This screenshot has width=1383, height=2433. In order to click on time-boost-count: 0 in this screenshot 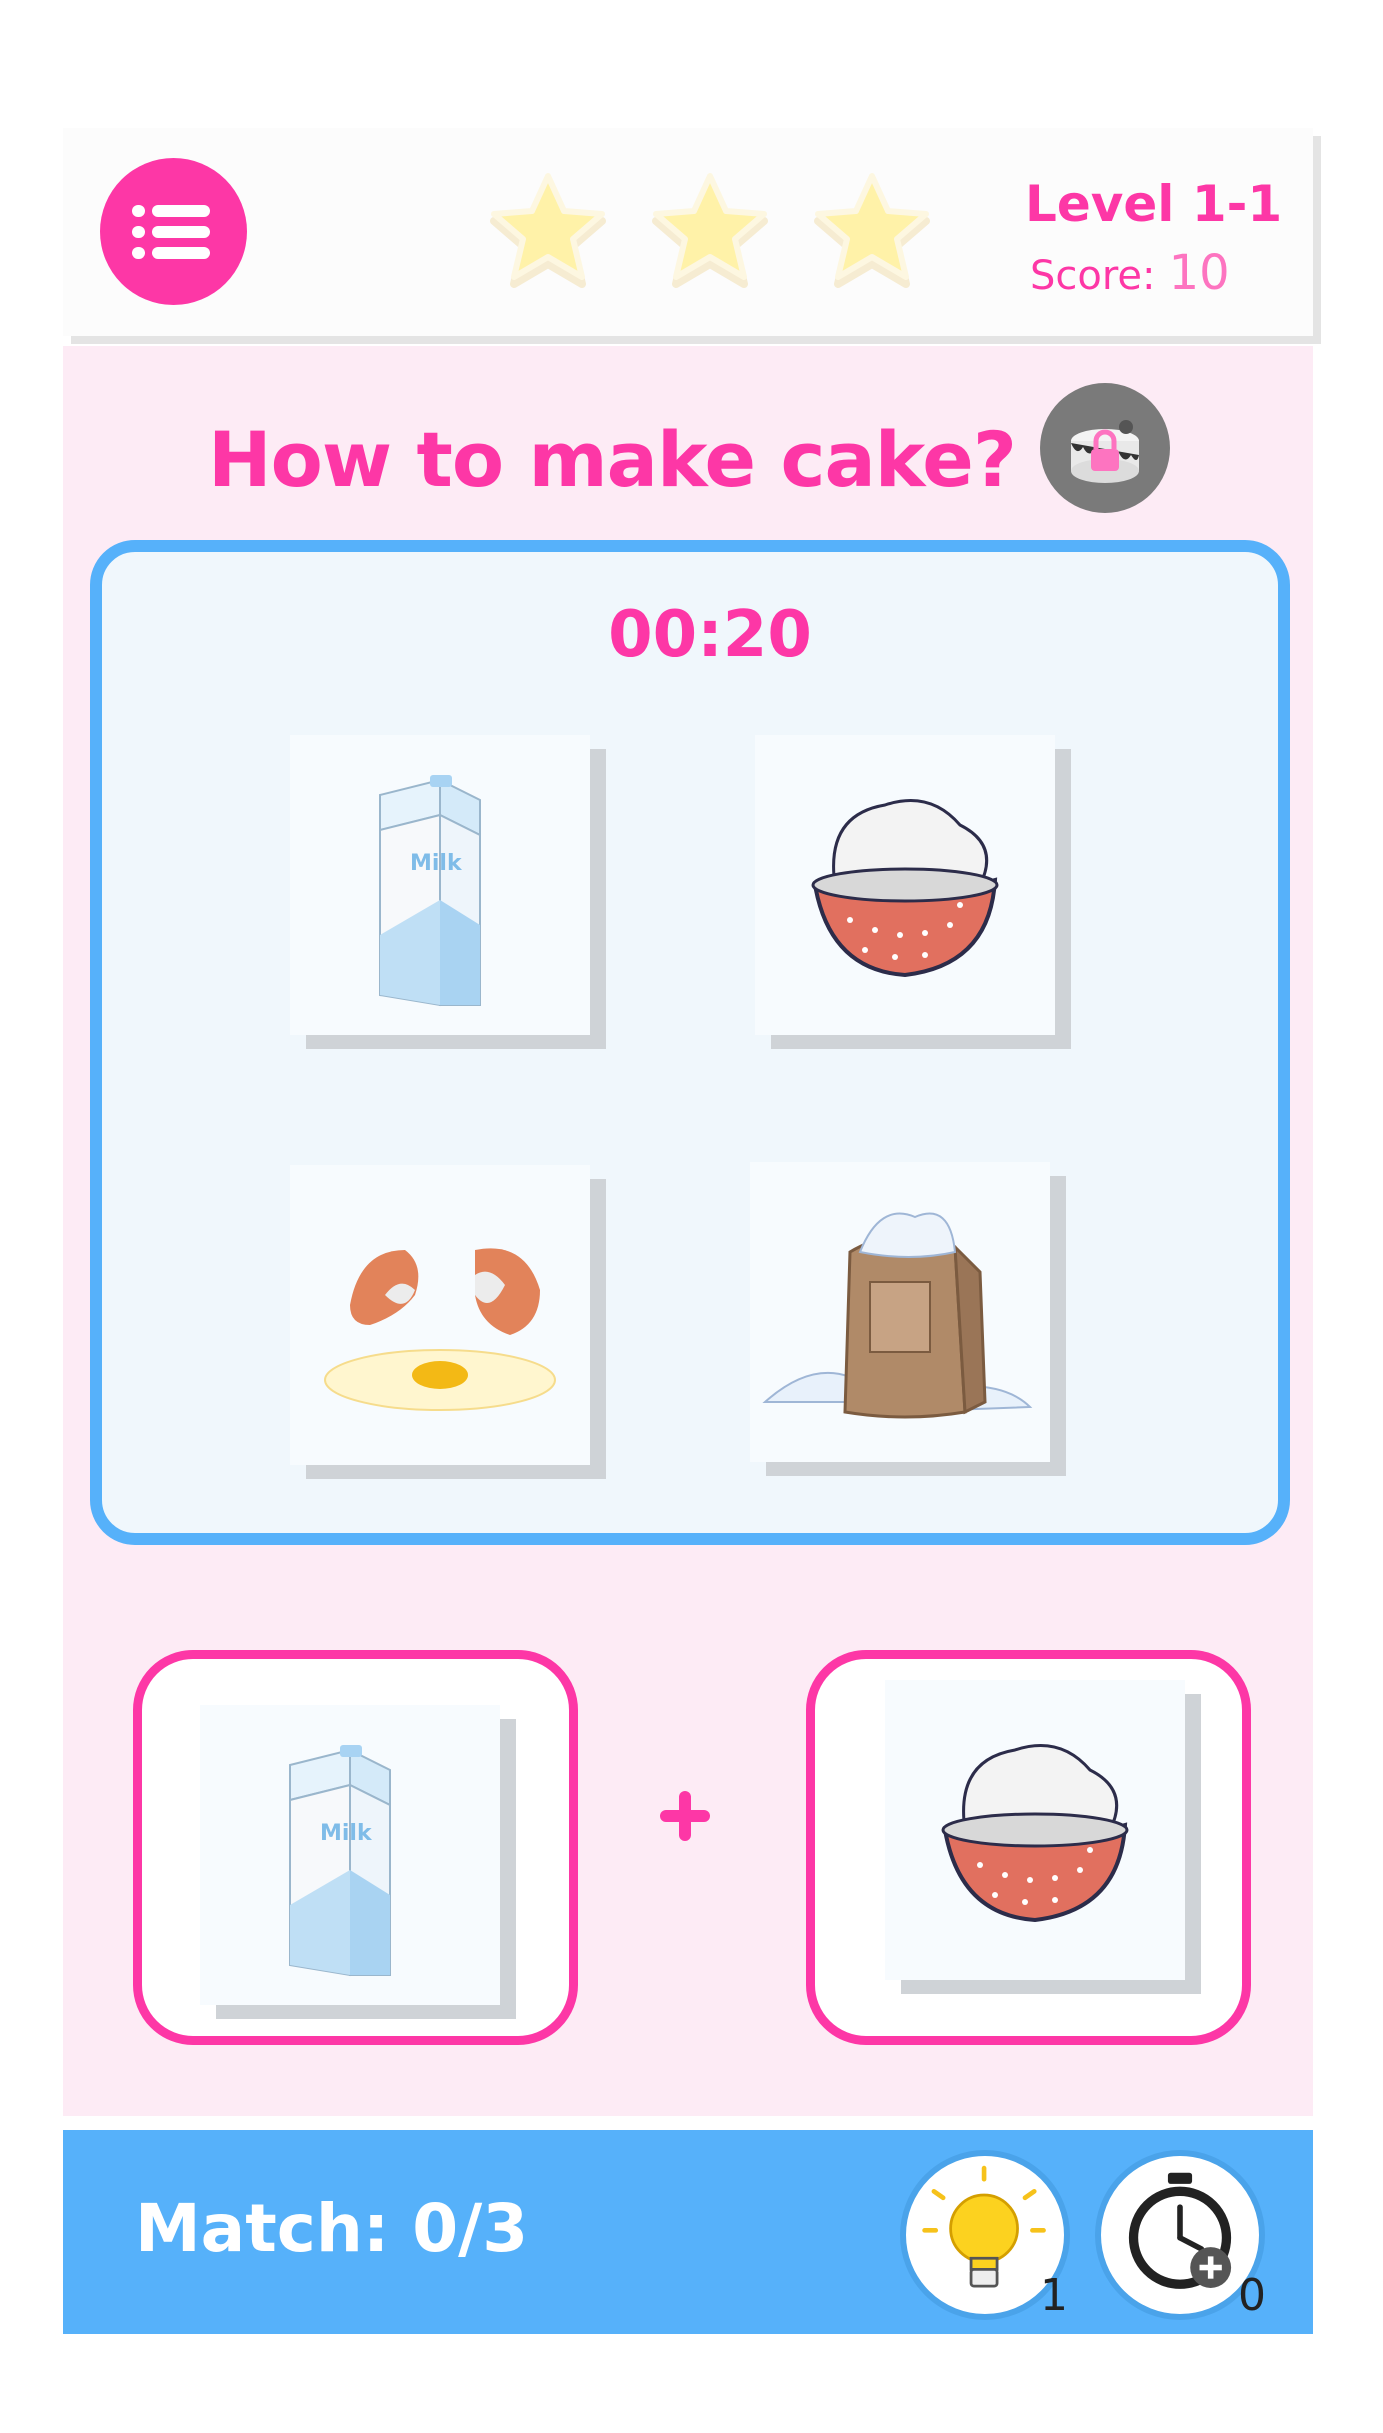, I will do `click(1252, 2295)`.